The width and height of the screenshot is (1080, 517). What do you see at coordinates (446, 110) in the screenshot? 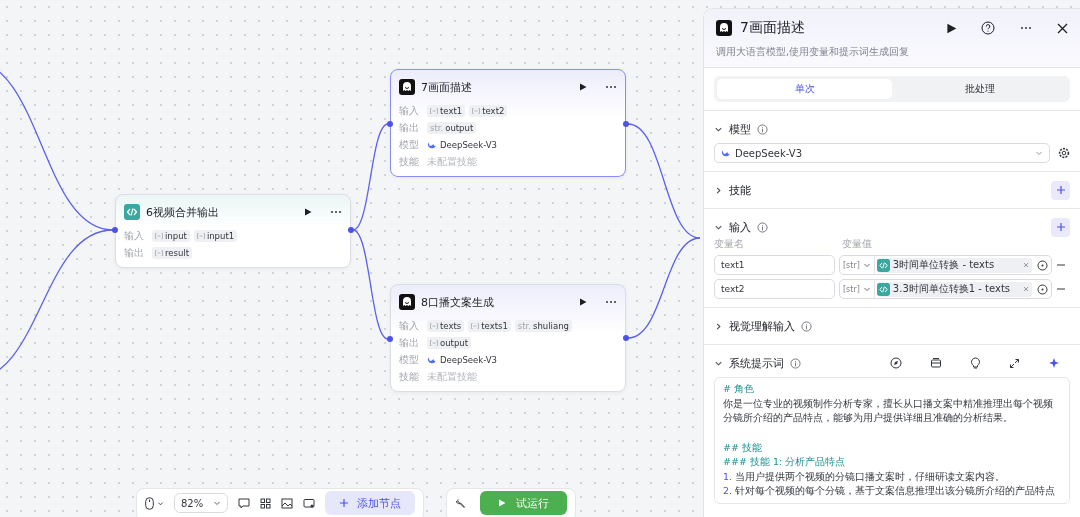
I see `variable-tag: text1` at bounding box center [446, 110].